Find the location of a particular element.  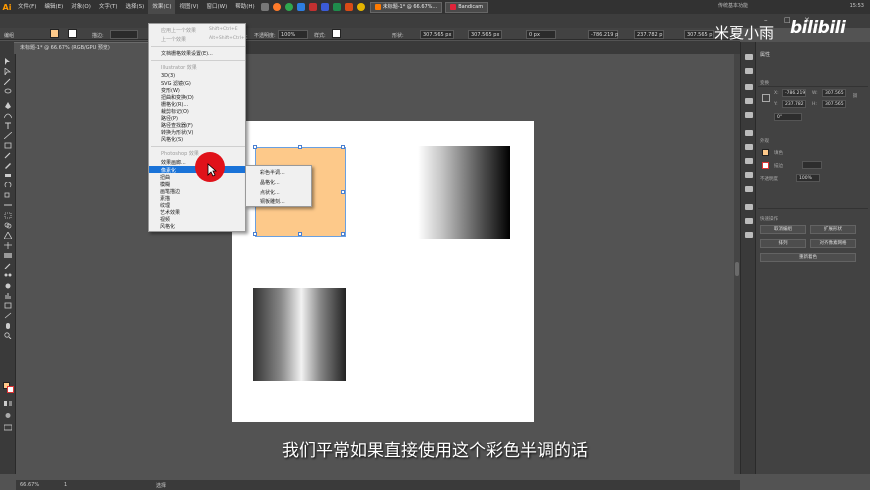

menu-sketch: 素描 is located at coordinates (165, 198).